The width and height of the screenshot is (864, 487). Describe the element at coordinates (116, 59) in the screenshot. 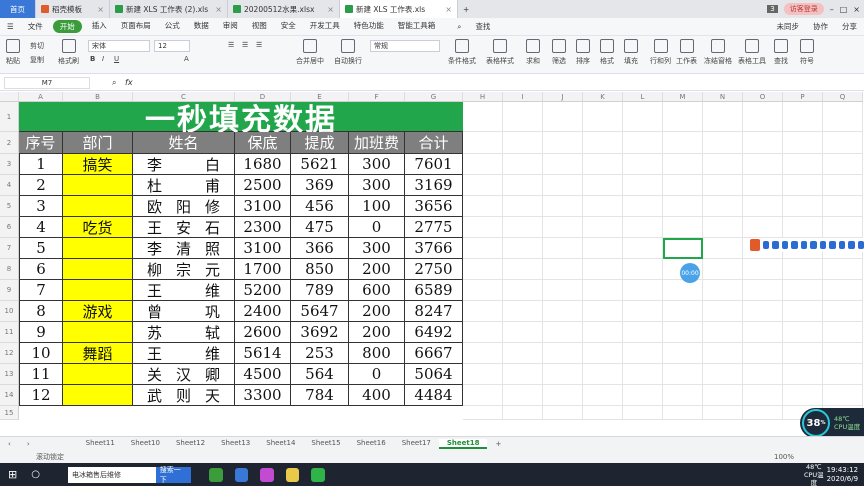

I see `underline-button: U` at that location.